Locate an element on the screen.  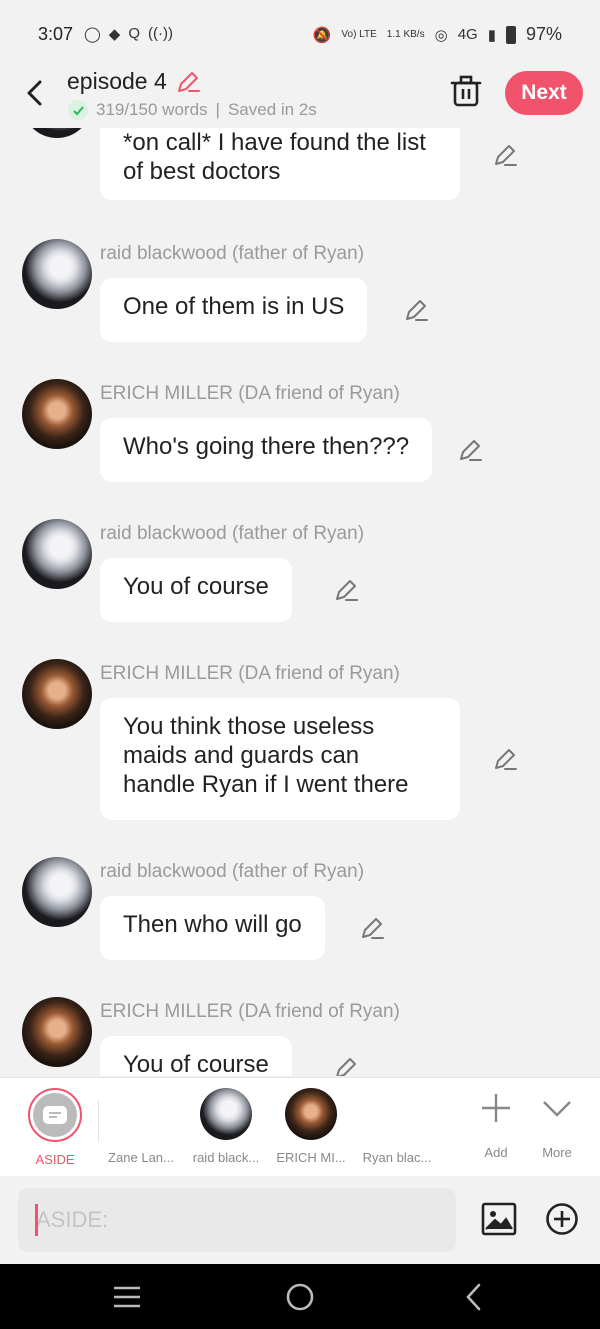
mute-icon: 🔕 is located at coordinates (322, 35).